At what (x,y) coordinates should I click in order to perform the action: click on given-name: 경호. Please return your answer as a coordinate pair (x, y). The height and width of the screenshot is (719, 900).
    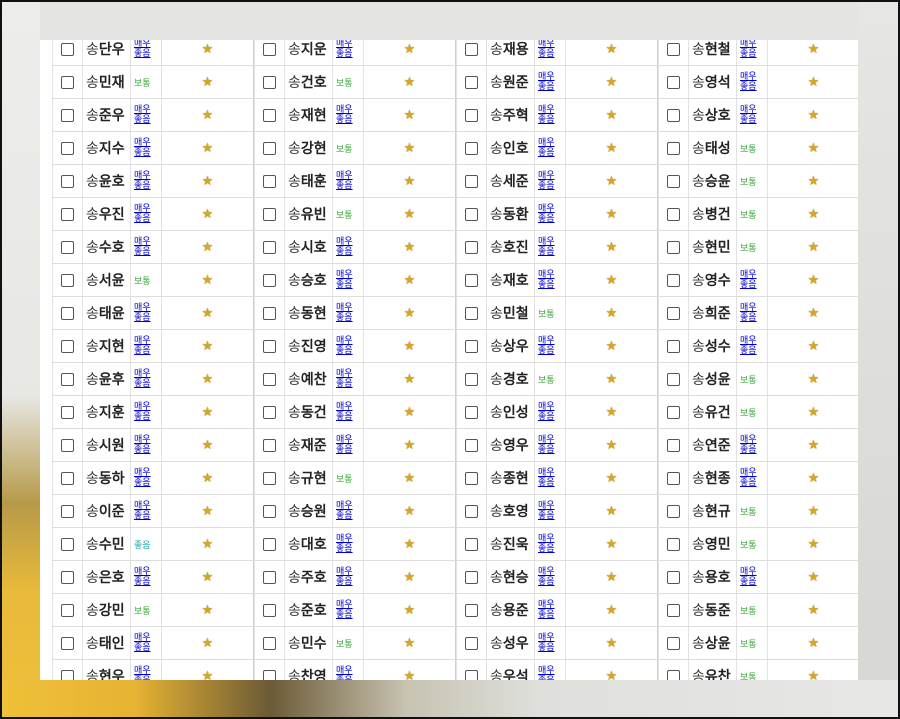
    Looking at the image, I should click on (516, 379).